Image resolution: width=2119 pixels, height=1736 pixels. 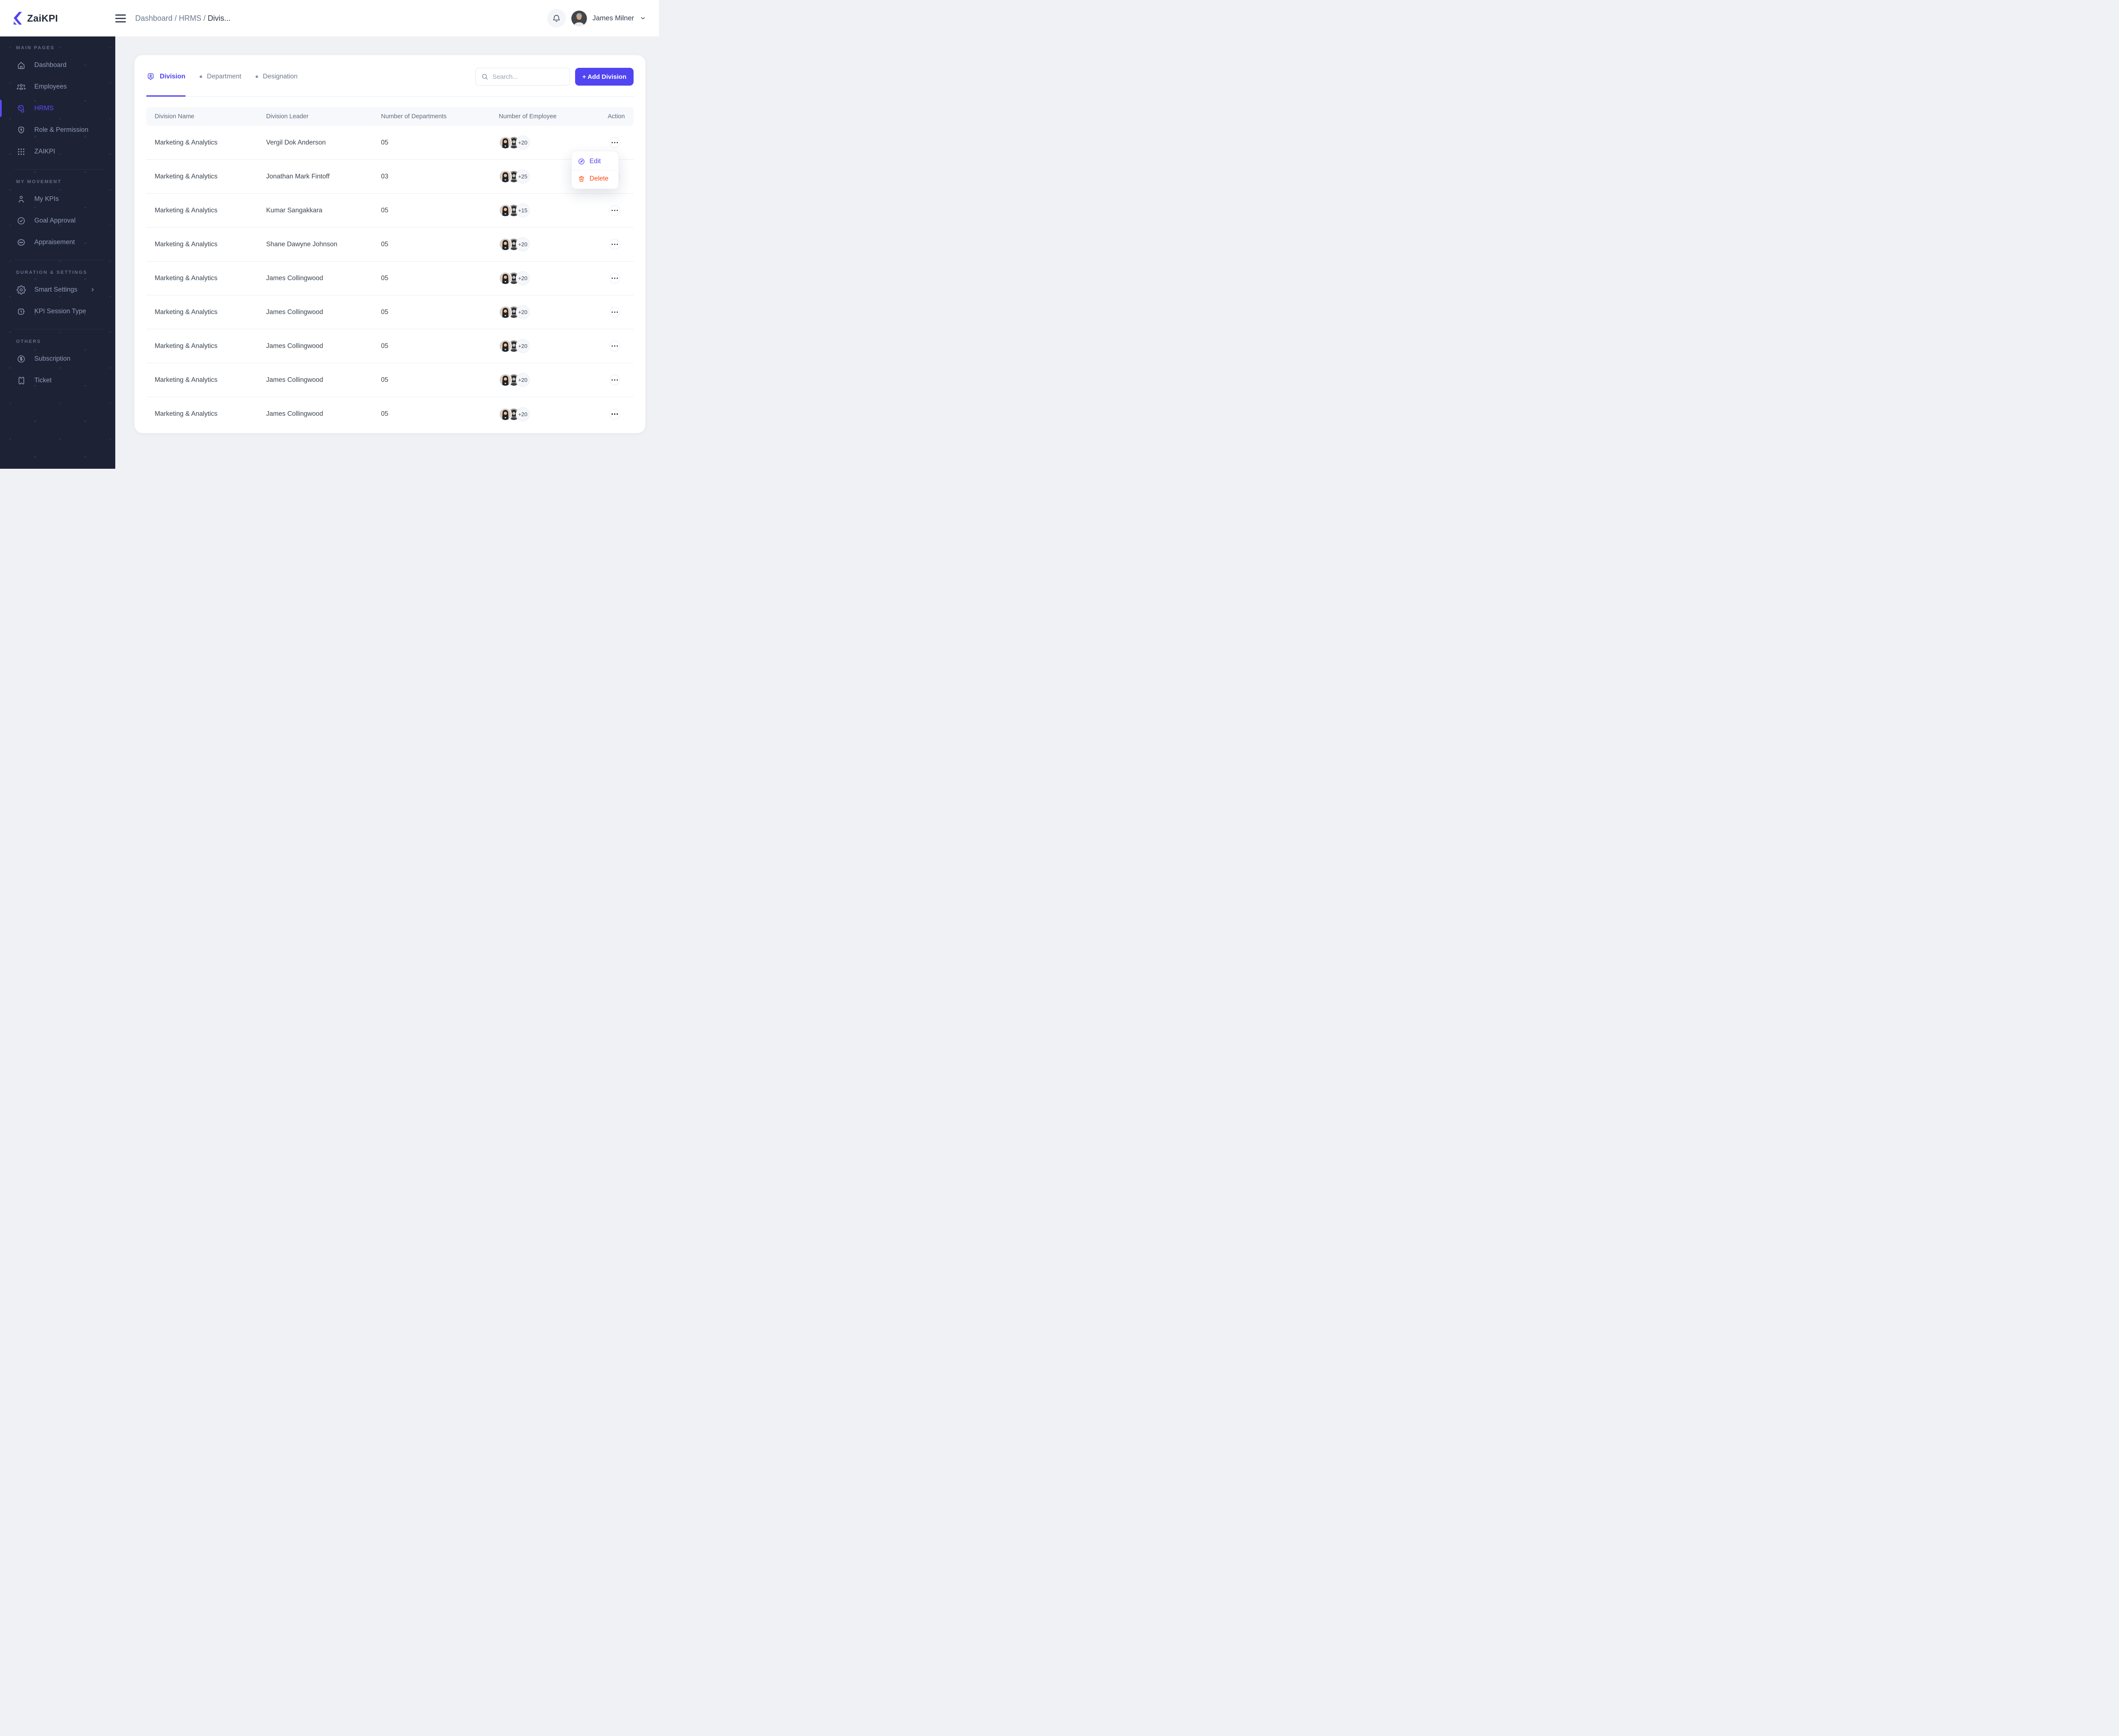 I want to click on sidebar-item-employees: Employees, so click(x=58, y=86).